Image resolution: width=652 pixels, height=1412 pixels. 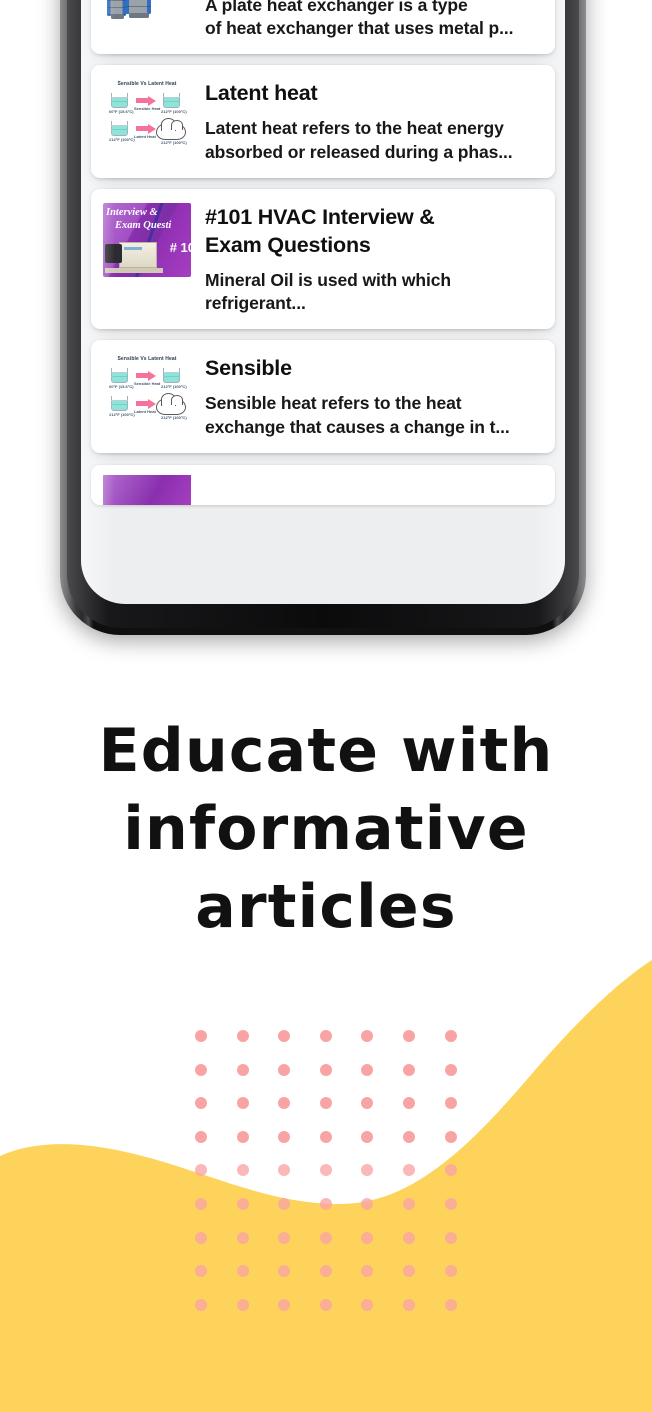 I want to click on headline-line-3: articles, so click(x=326, y=907).